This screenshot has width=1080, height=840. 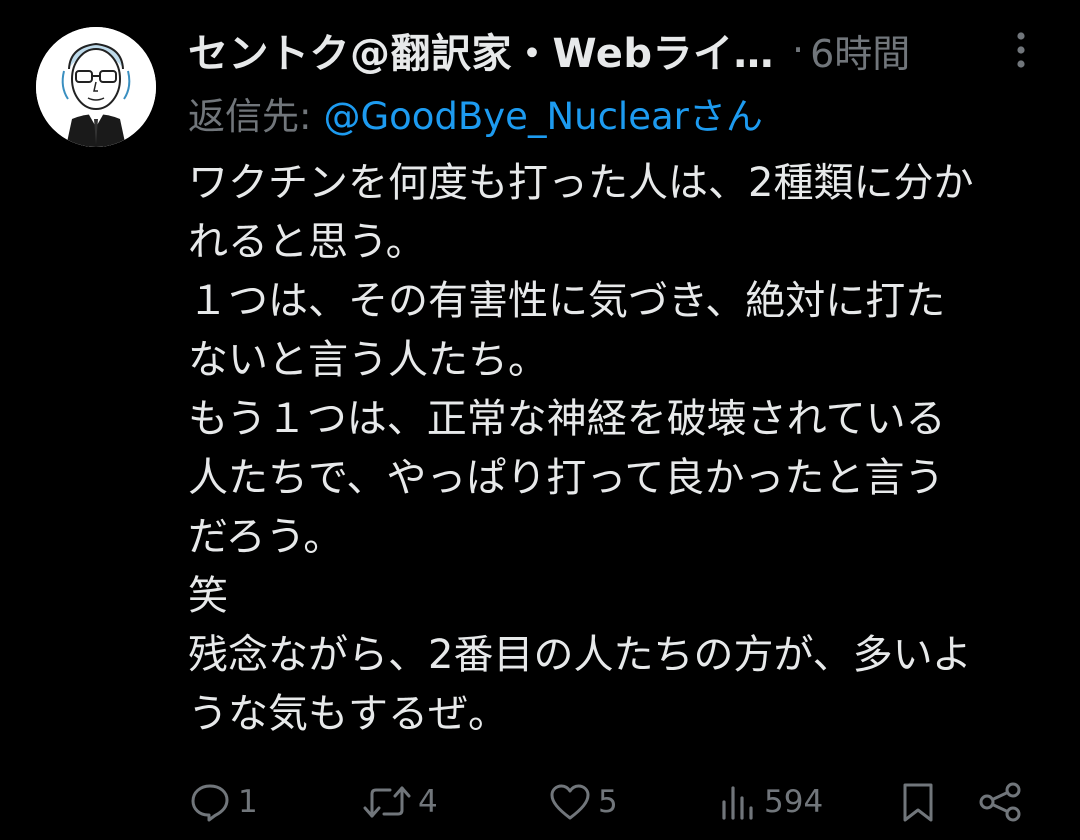 I want to click on retweet-icon, so click(x=387, y=802).